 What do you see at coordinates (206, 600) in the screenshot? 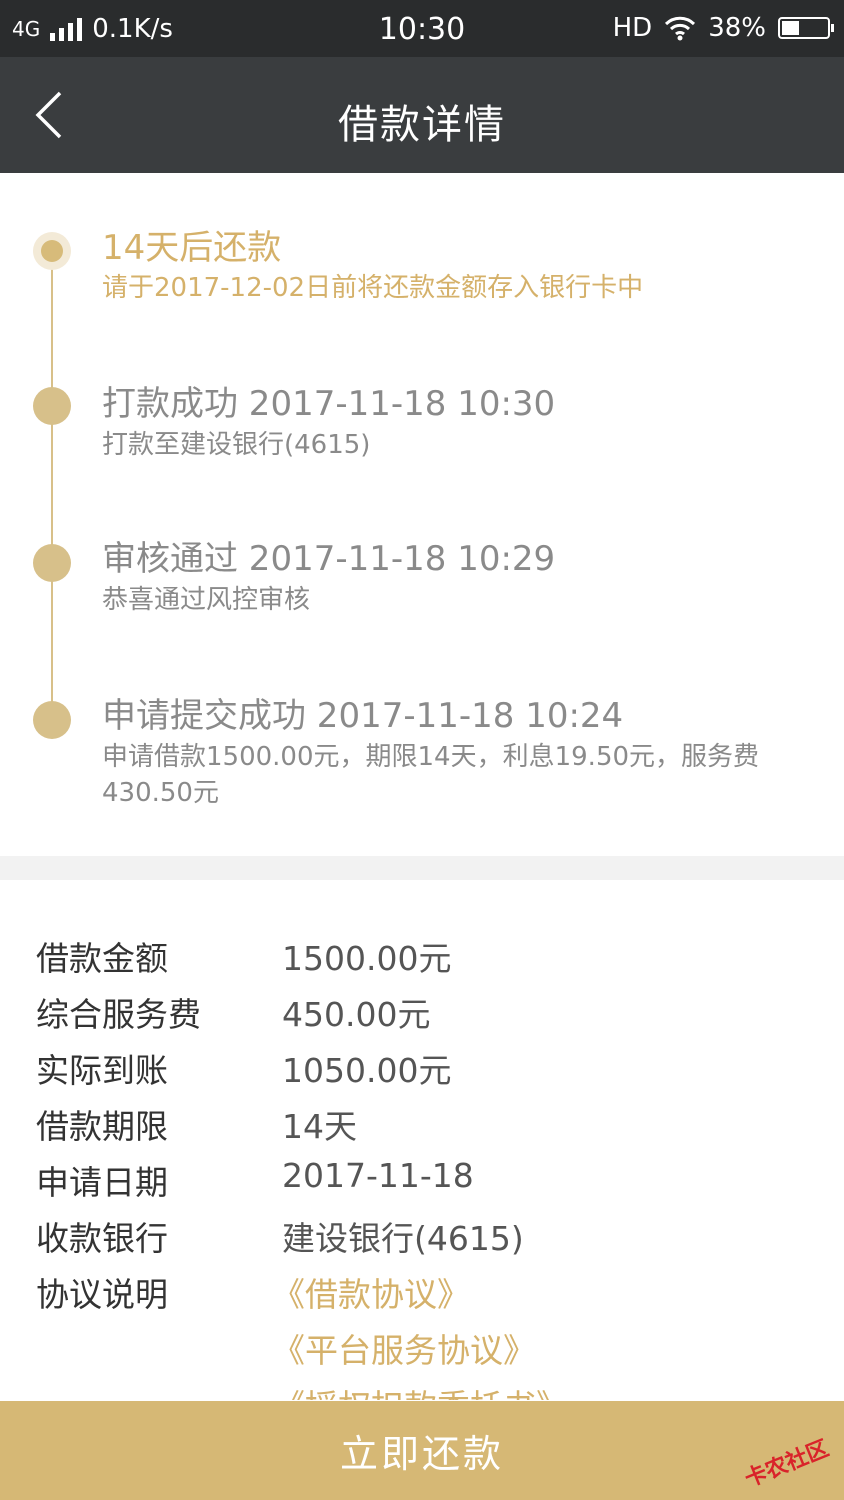
I see `timeline-desc: 恭喜通过风控审核` at bounding box center [206, 600].